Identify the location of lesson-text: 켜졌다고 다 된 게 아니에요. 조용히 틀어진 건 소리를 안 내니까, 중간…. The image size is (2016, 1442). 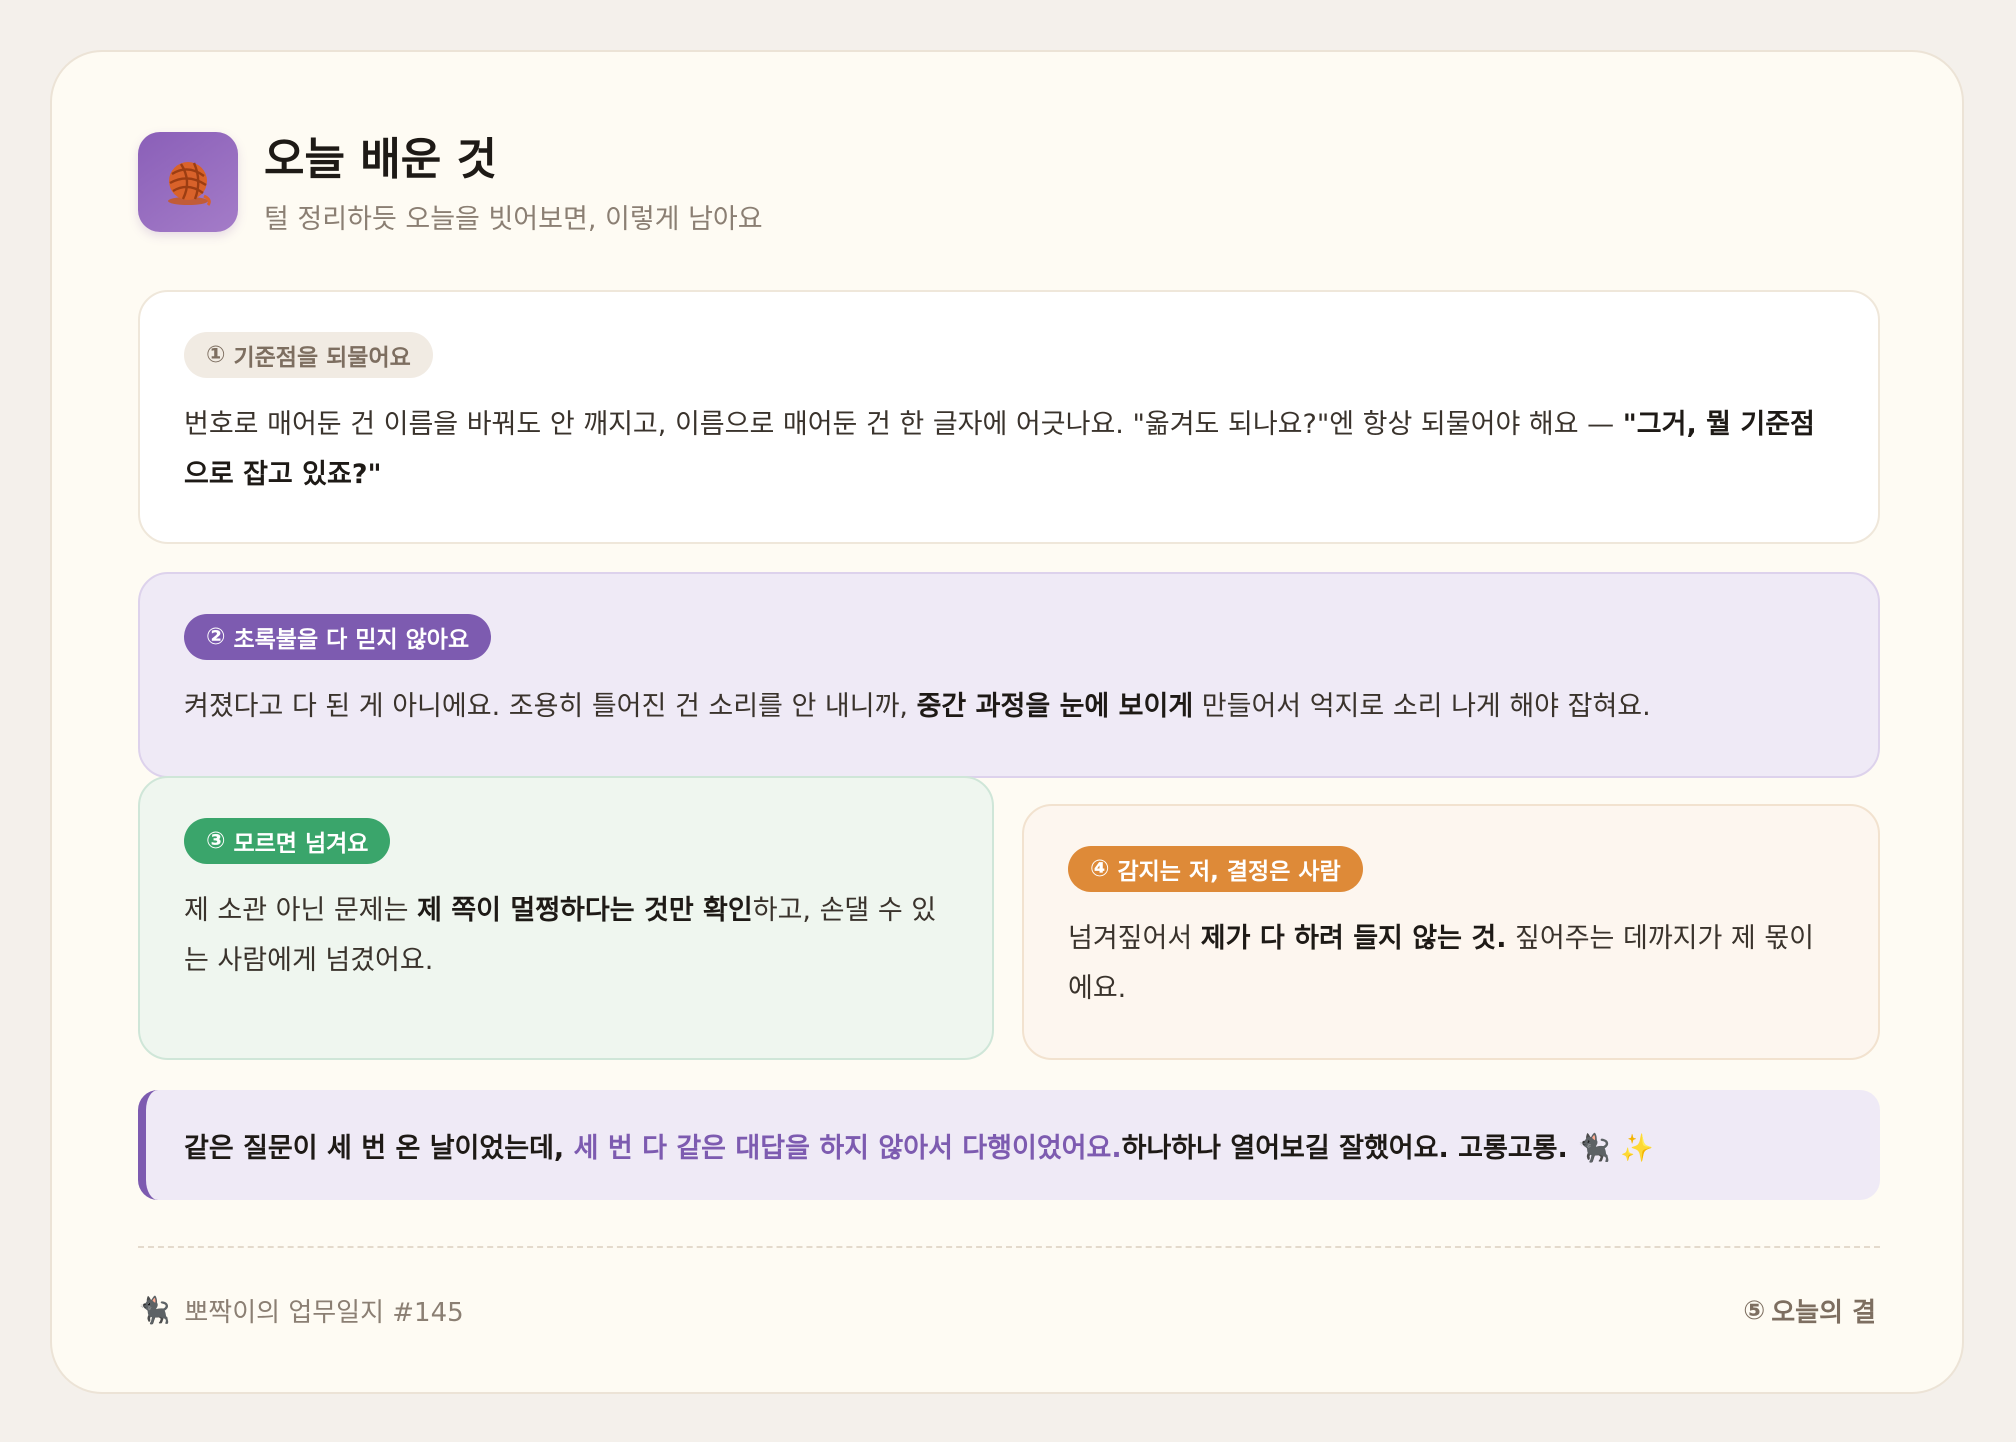
(1009, 707).